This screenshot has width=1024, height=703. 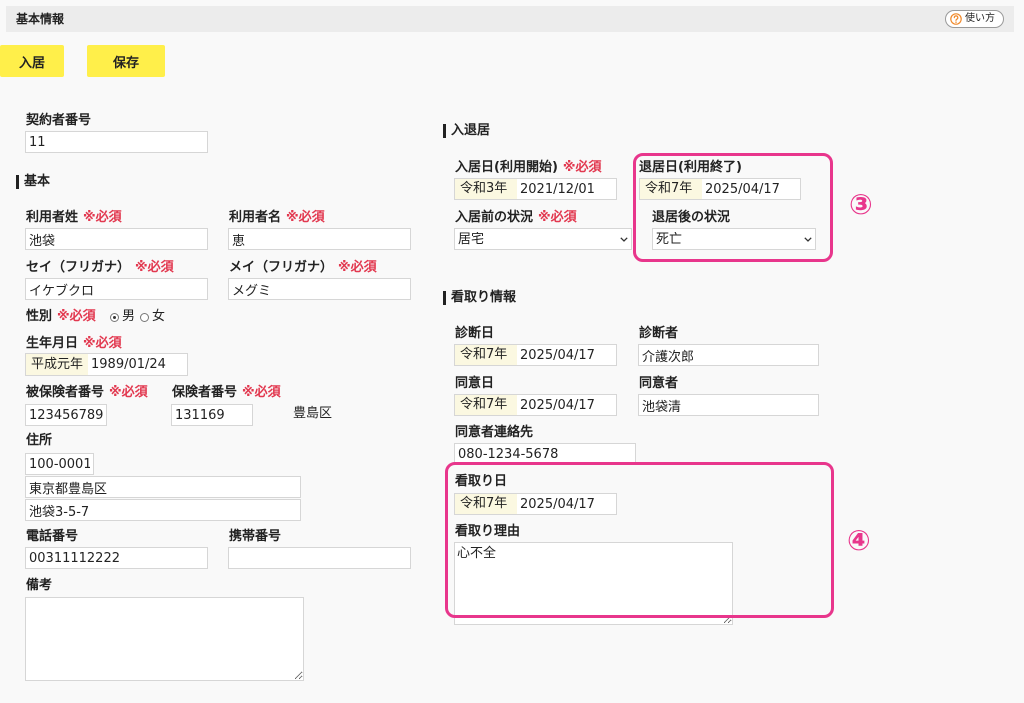 What do you see at coordinates (506, 167) in the screenshot?
I see `move-in-date-label-text: 入居日(利用開始)` at bounding box center [506, 167].